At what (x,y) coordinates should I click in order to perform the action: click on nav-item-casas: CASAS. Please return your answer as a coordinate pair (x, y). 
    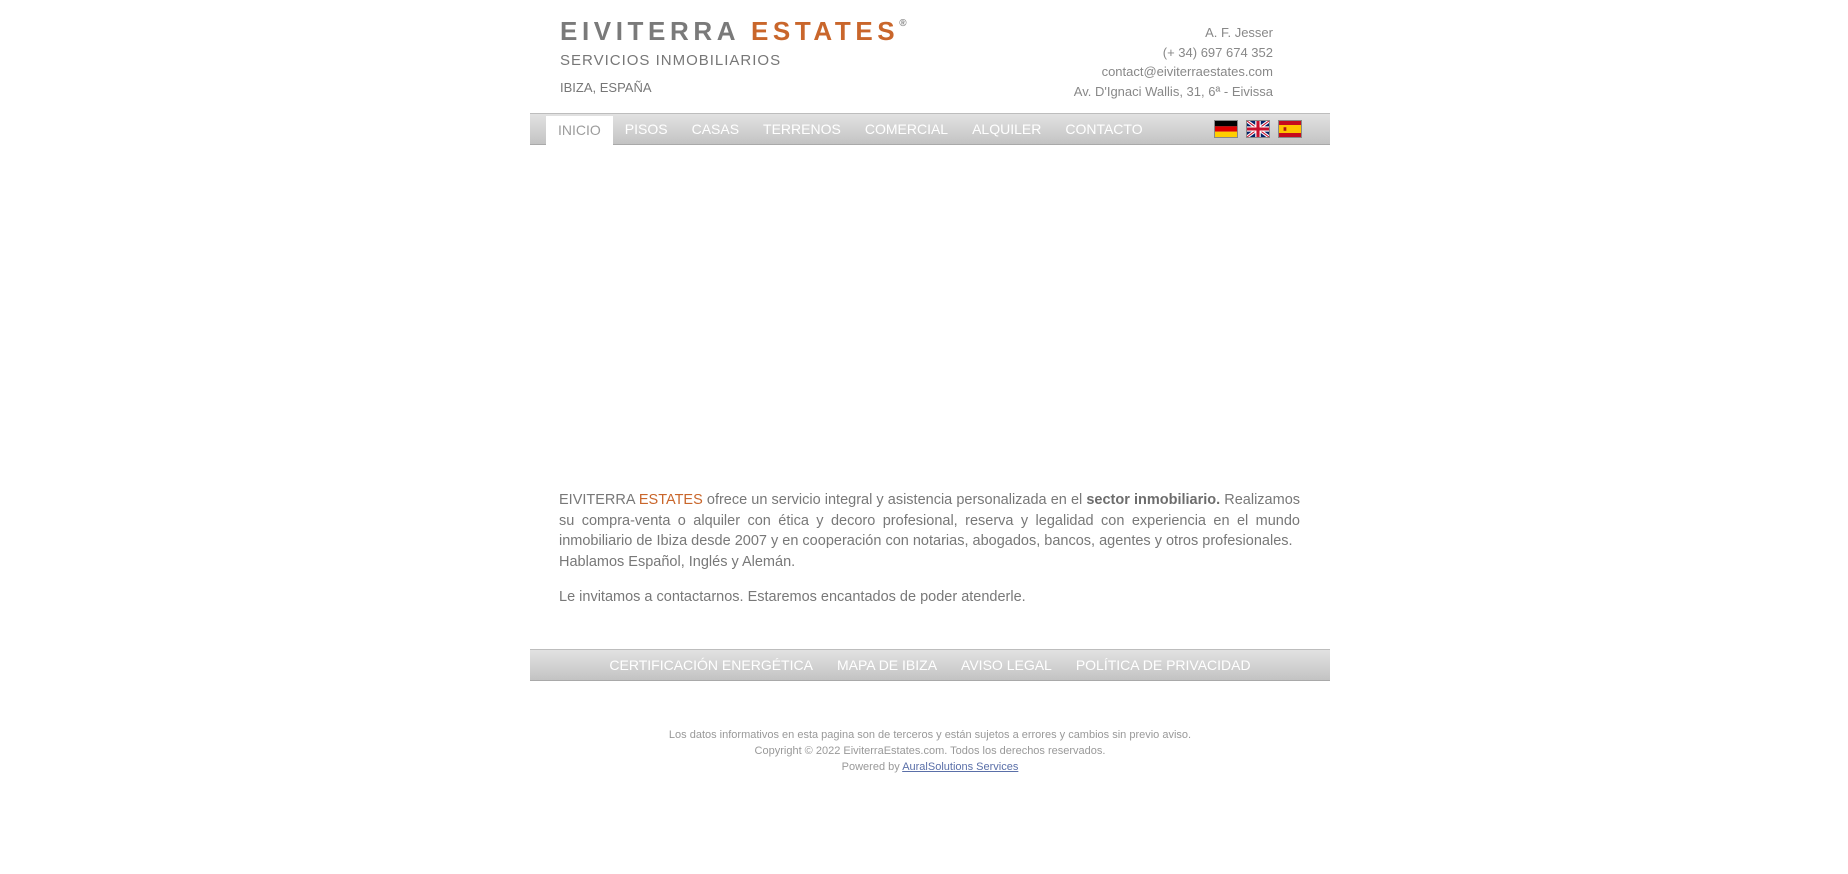
    Looking at the image, I should click on (715, 129).